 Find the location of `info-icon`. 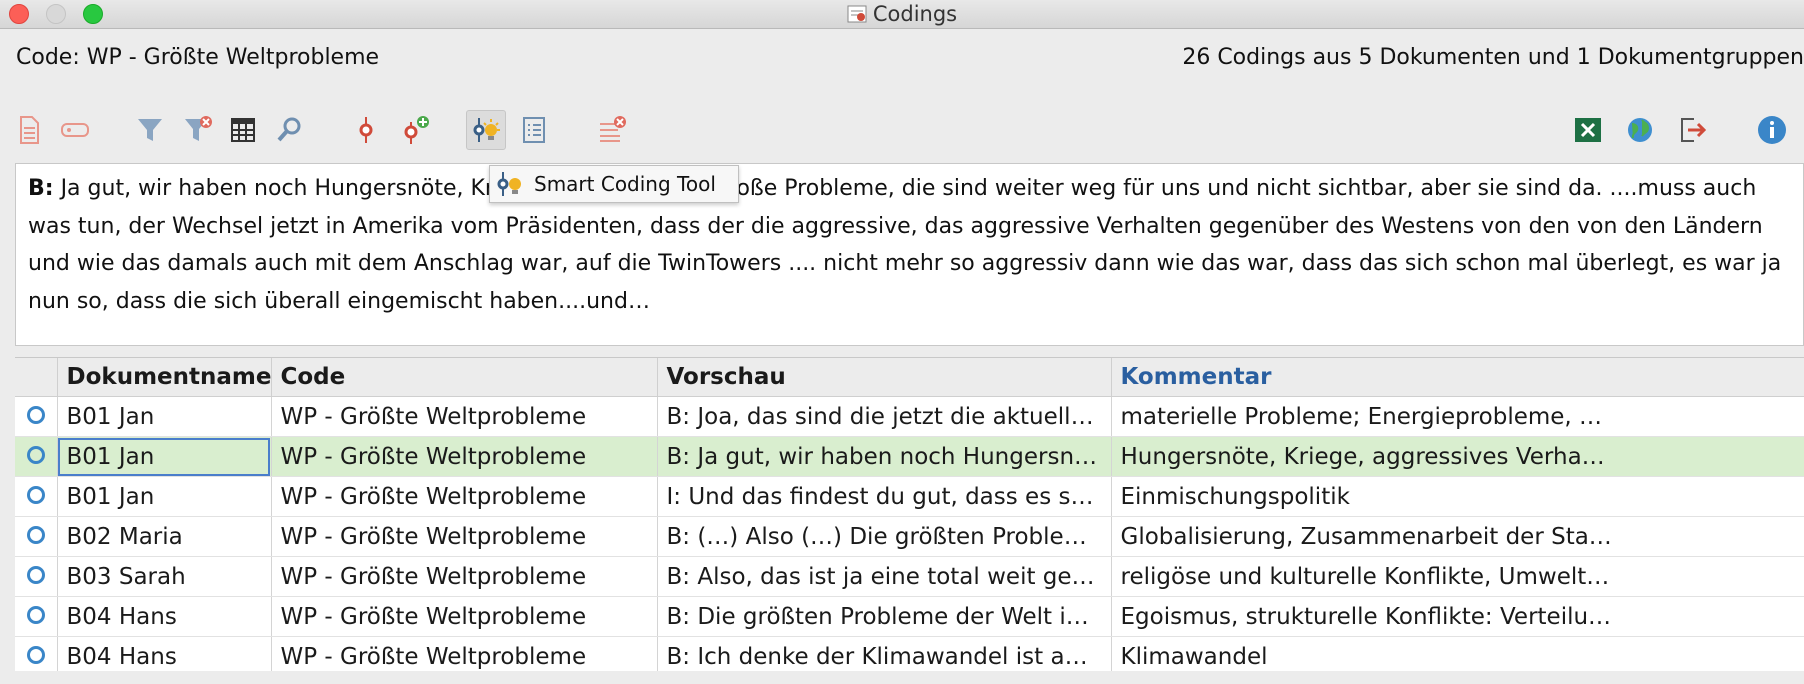

info-icon is located at coordinates (1772, 130).